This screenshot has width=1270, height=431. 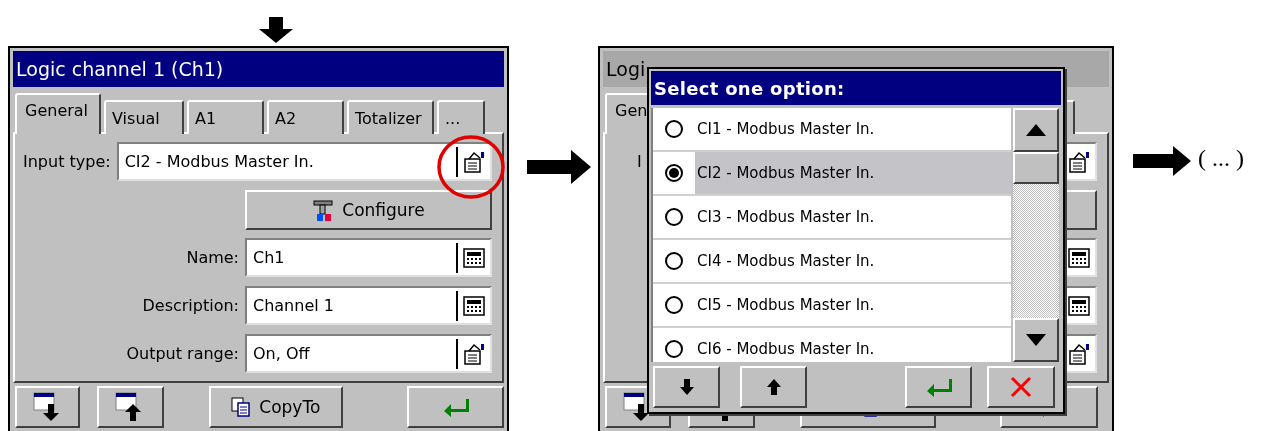 What do you see at coordinates (304, 161) in the screenshot?
I see `select-field: CI2 - Modbus Master In.` at bounding box center [304, 161].